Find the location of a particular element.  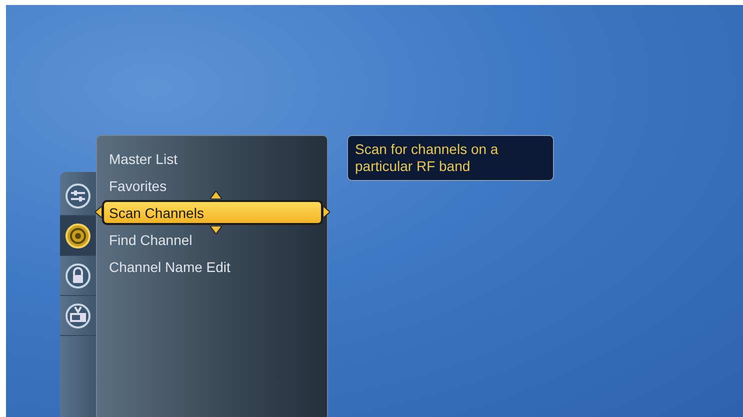

menu-item: Find Channel is located at coordinates (212, 239).